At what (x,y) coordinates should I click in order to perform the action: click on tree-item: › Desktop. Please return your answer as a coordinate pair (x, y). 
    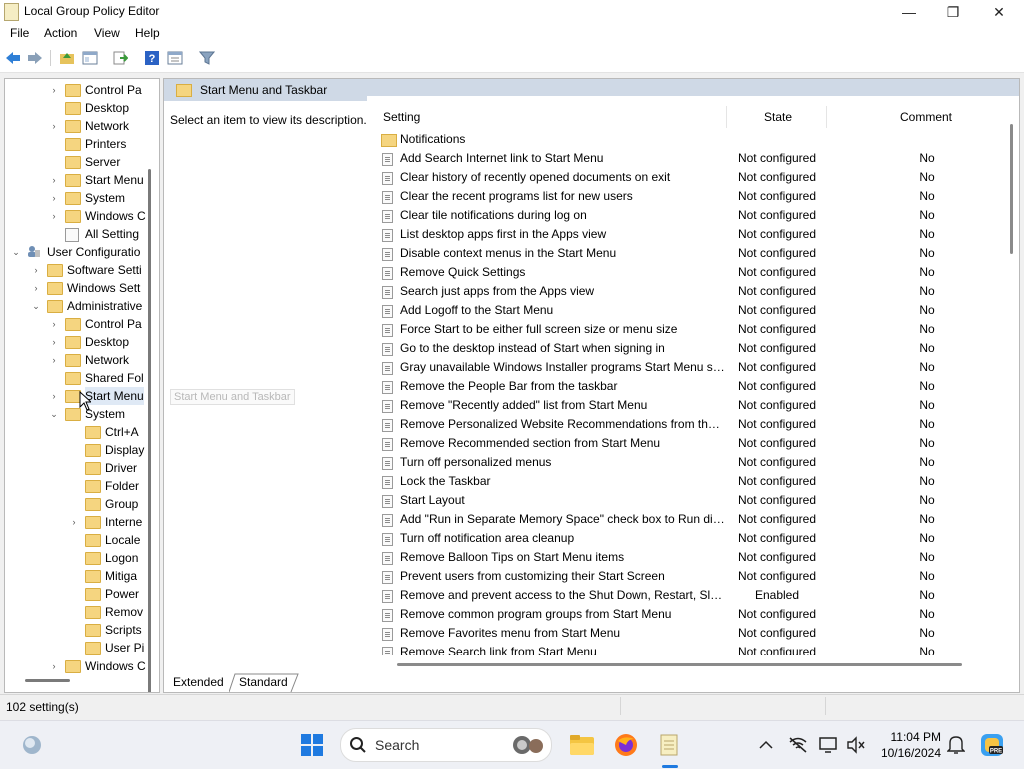
    Looking at the image, I should click on (80, 342).